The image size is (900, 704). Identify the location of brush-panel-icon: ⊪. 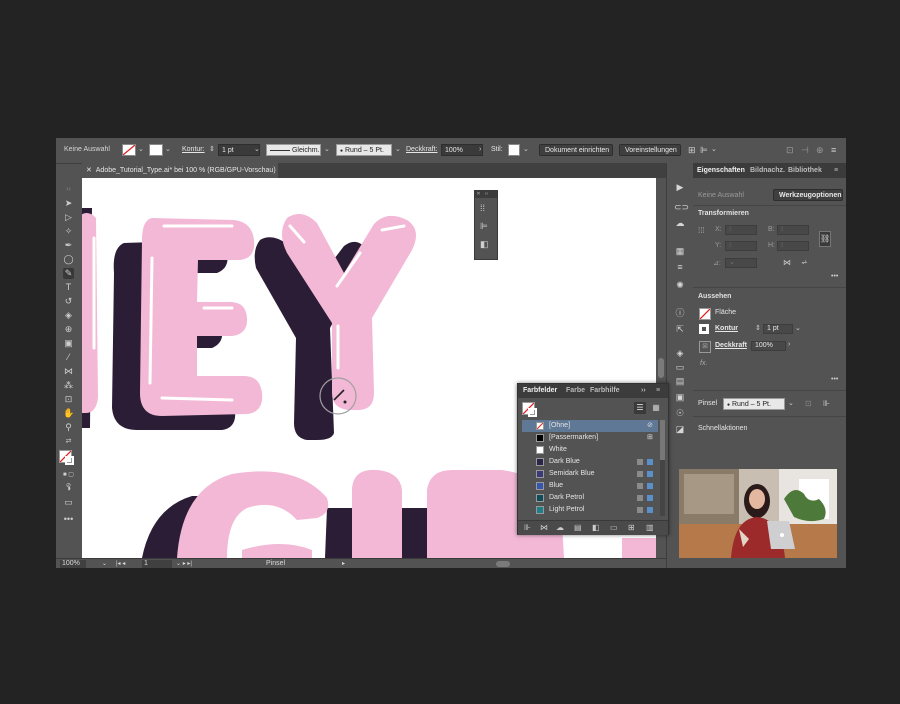
(826, 403).